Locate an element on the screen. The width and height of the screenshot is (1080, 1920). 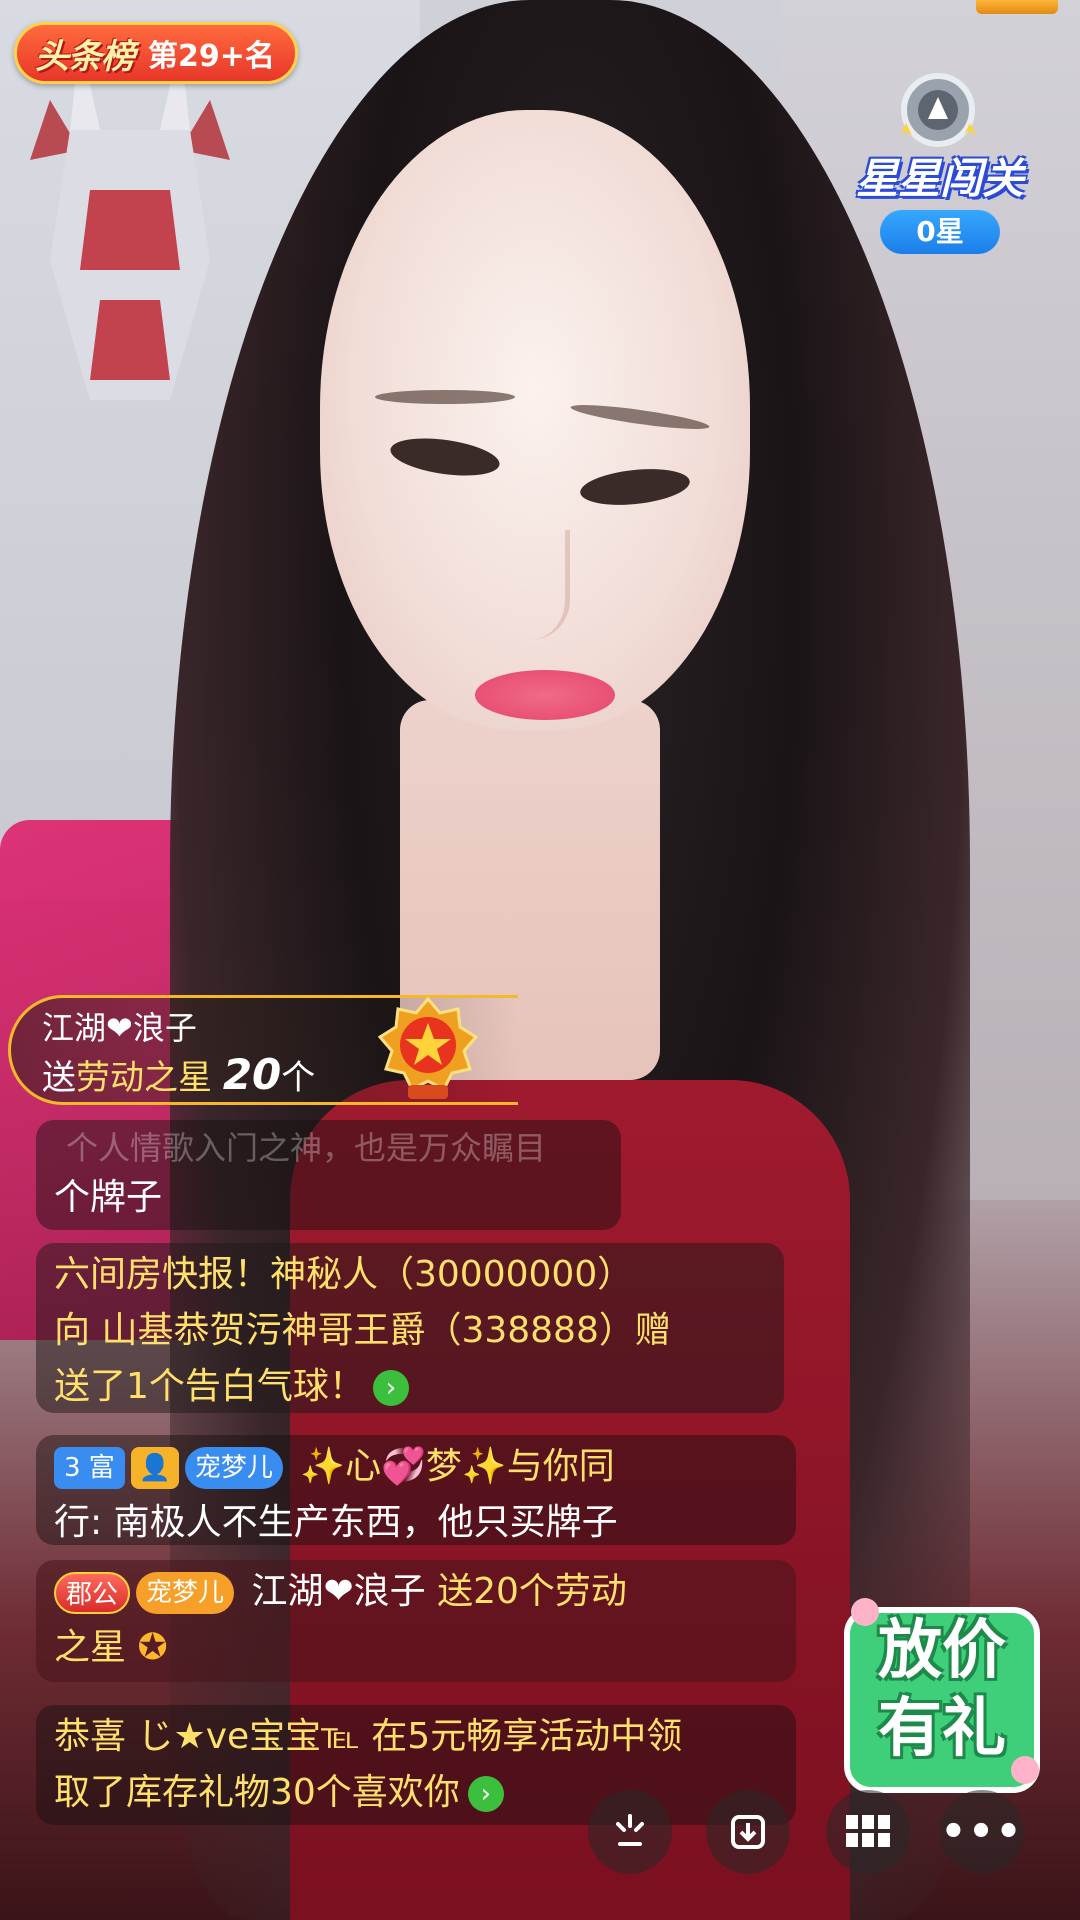
gift-sender-name: 江湖❤浪子 is located at coordinates (119, 1028).